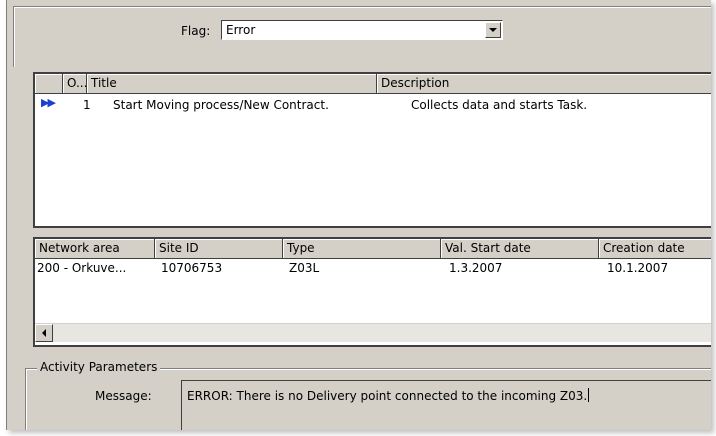 The height and width of the screenshot is (436, 716). What do you see at coordinates (232, 84) in the screenshot?
I see `column-header-title: Title` at bounding box center [232, 84].